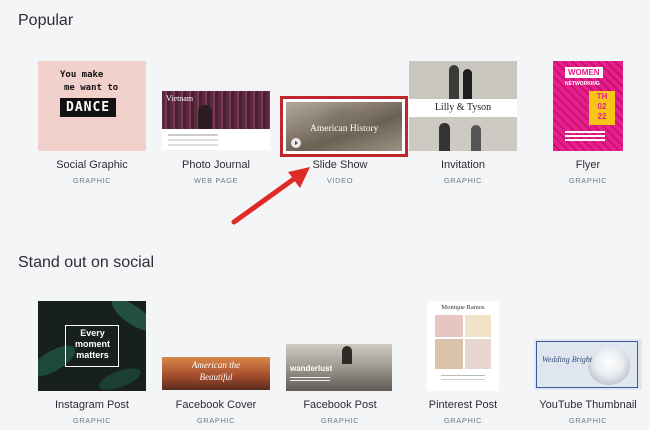  Describe the element at coordinates (216, 120) in the screenshot. I see `photo-journal-thumbnail: Vietnam` at that location.